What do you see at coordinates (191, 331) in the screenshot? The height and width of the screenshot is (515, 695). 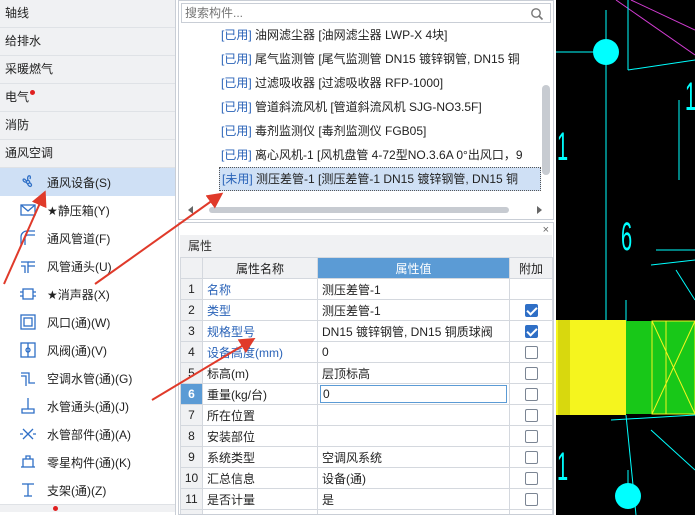 I see `row-number: 3` at bounding box center [191, 331].